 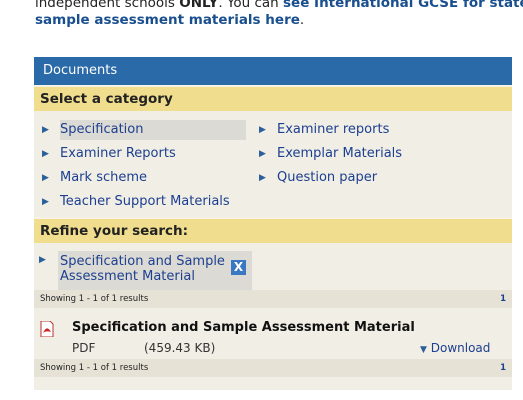 What do you see at coordinates (104, 177) in the screenshot?
I see `category-label: Mark scheme` at bounding box center [104, 177].